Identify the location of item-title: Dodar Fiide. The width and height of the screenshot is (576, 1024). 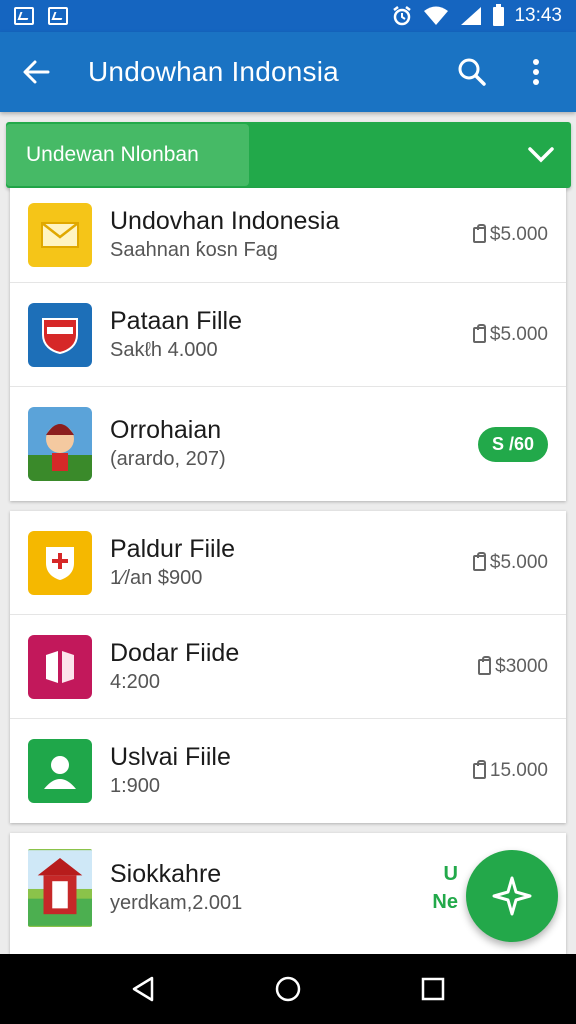
(175, 652).